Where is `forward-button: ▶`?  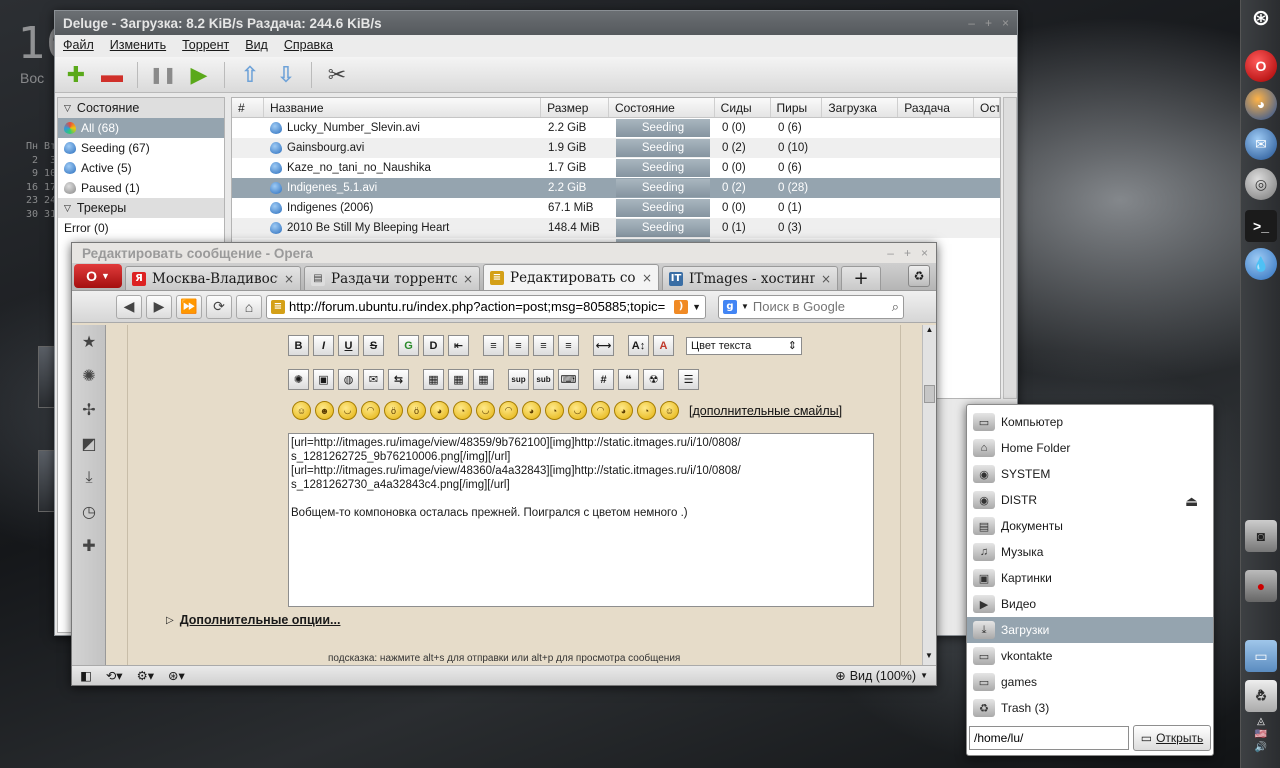
forward-button: ▶ is located at coordinates (159, 306).